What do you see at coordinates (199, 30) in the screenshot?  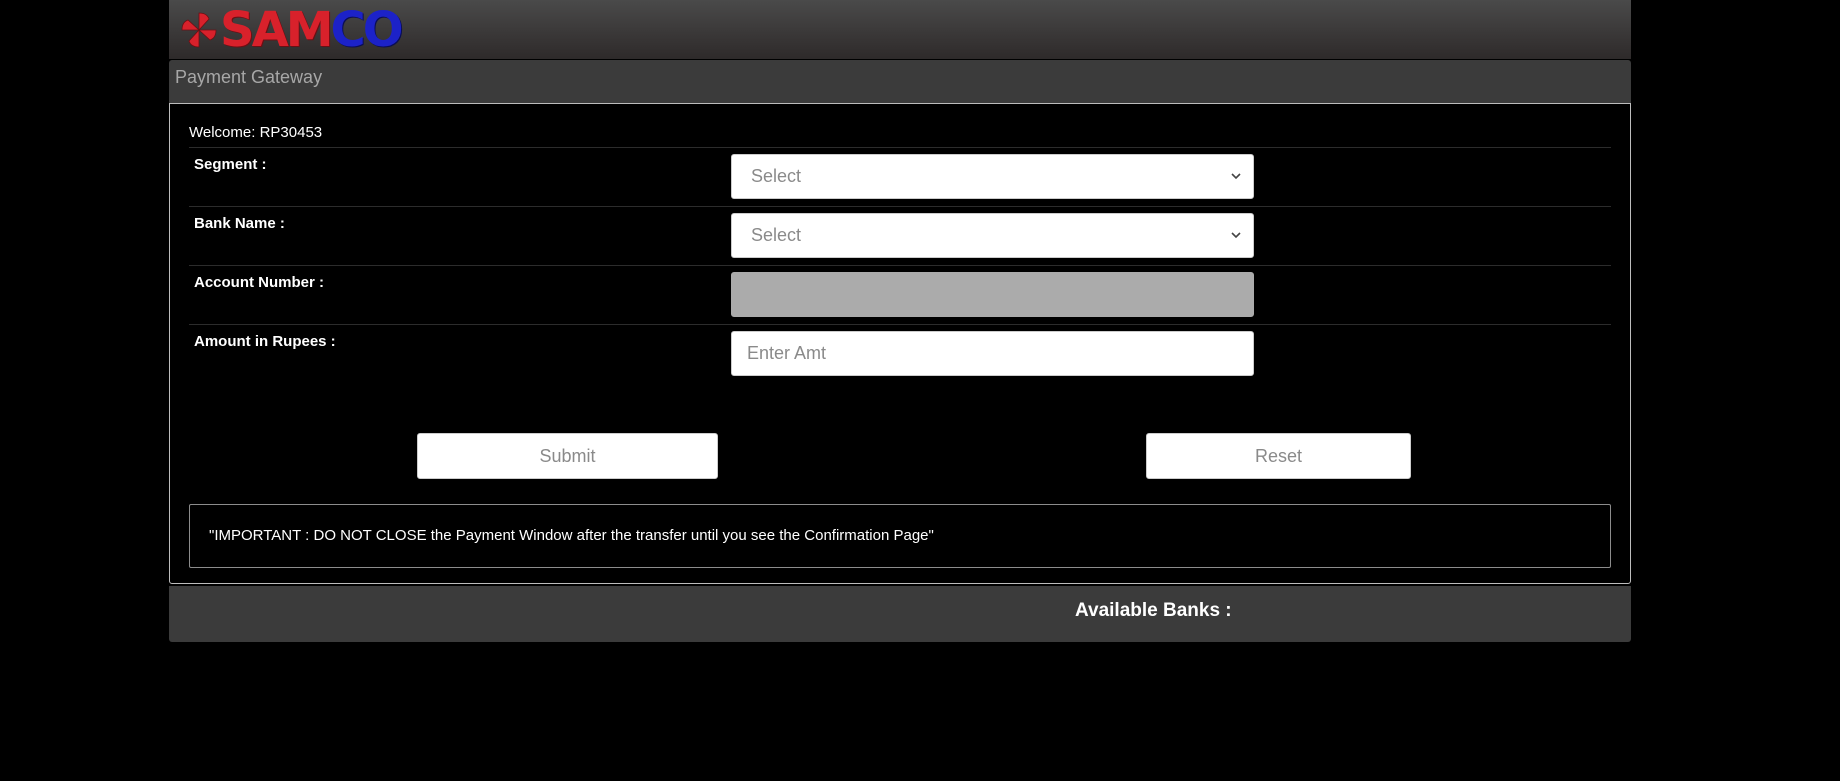 I see `pinwheel-logo-icon` at bounding box center [199, 30].